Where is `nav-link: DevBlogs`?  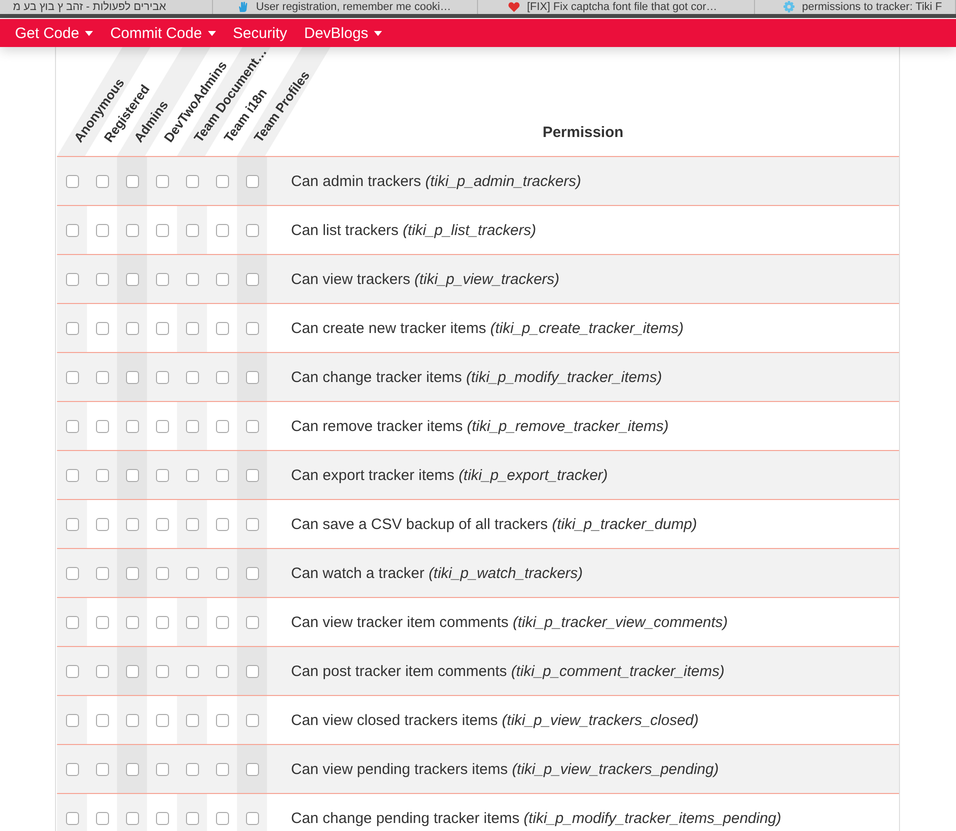
nav-link: DevBlogs is located at coordinates (343, 33).